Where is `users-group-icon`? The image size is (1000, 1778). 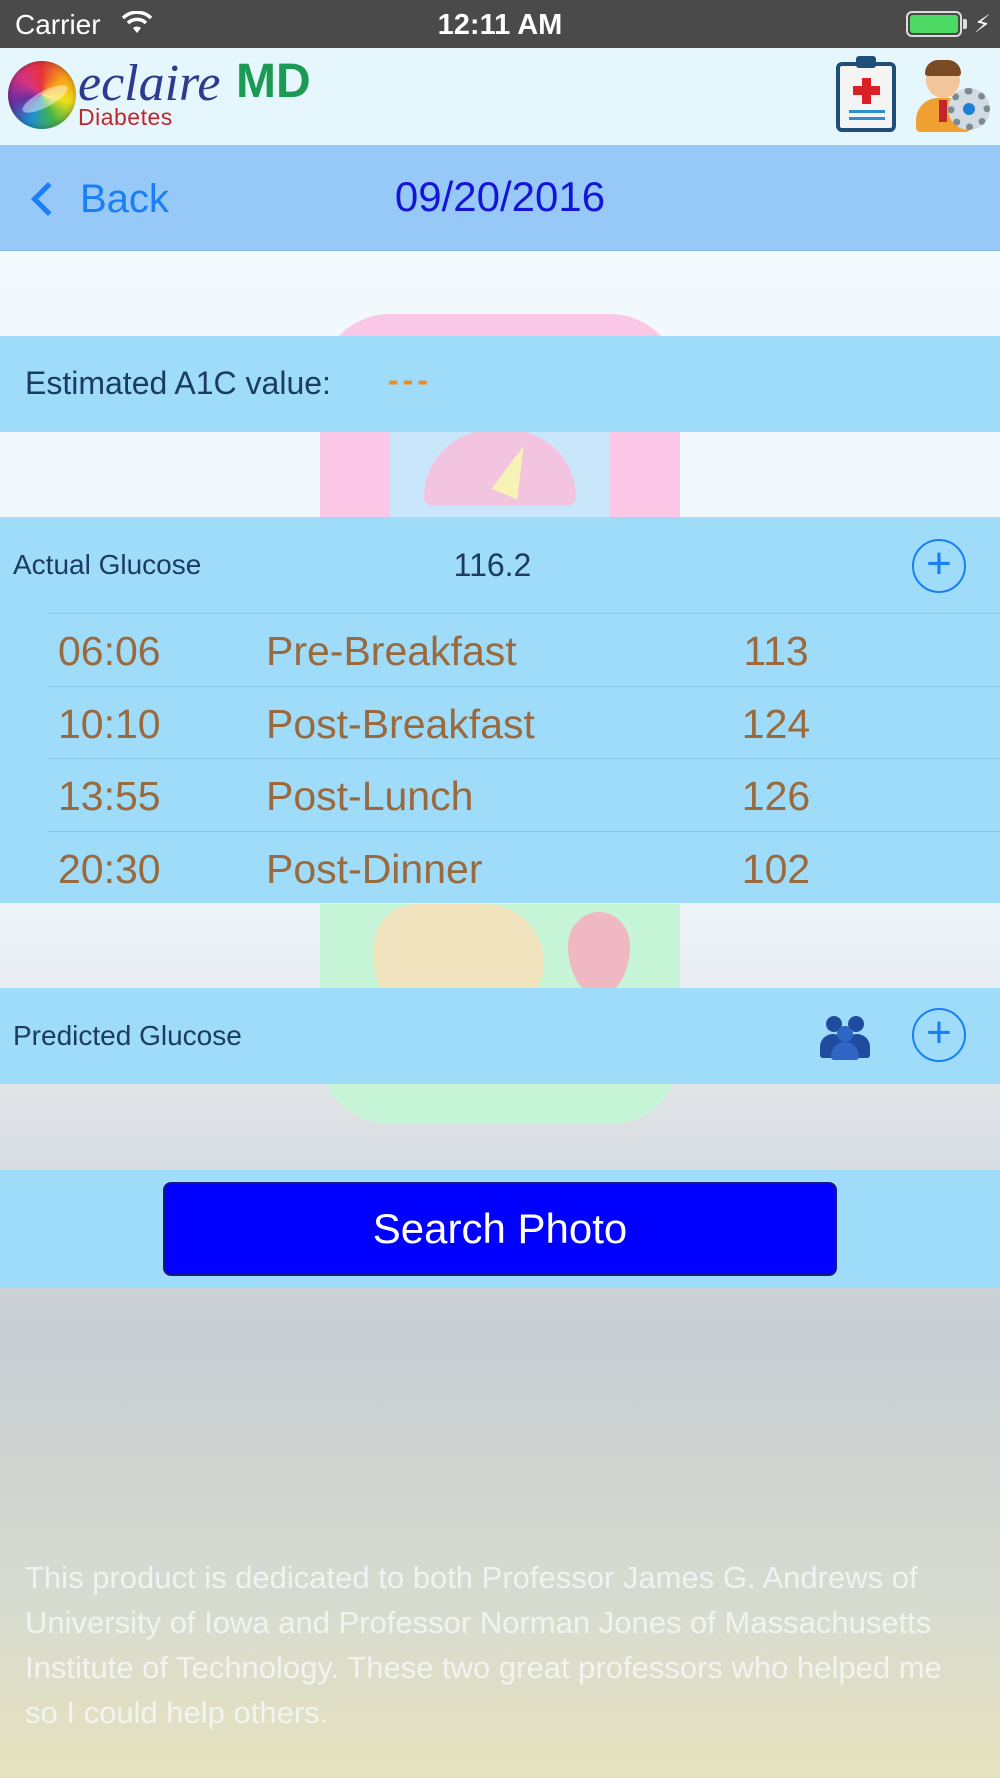
users-group-icon is located at coordinates (845, 1037).